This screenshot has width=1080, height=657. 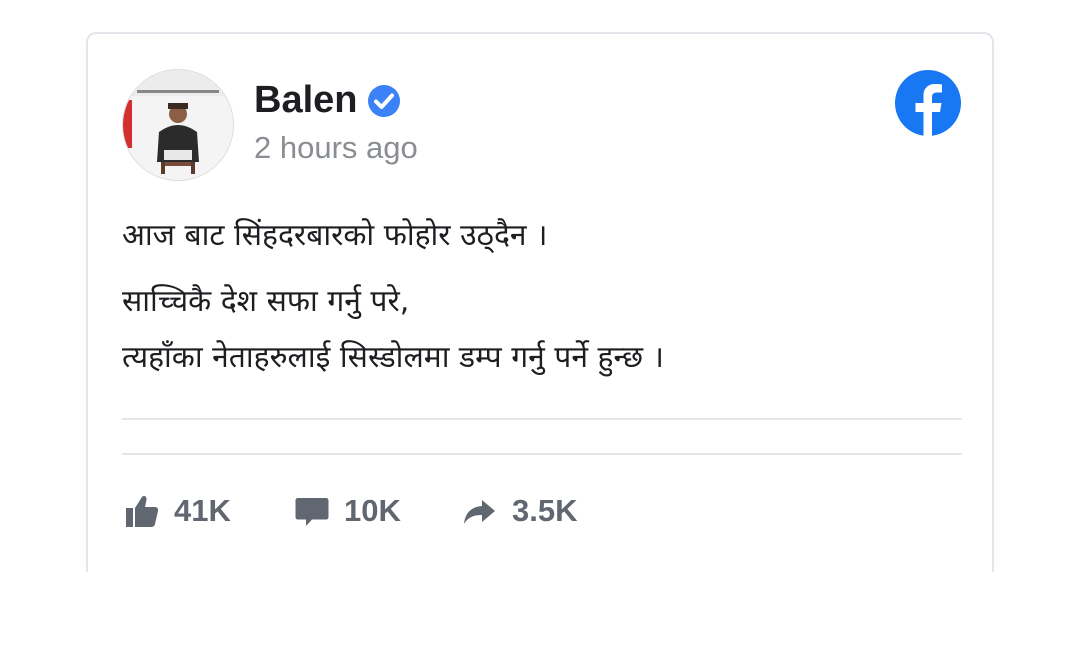 I want to click on post-timestamp: 2 hours ago, so click(x=336, y=148).